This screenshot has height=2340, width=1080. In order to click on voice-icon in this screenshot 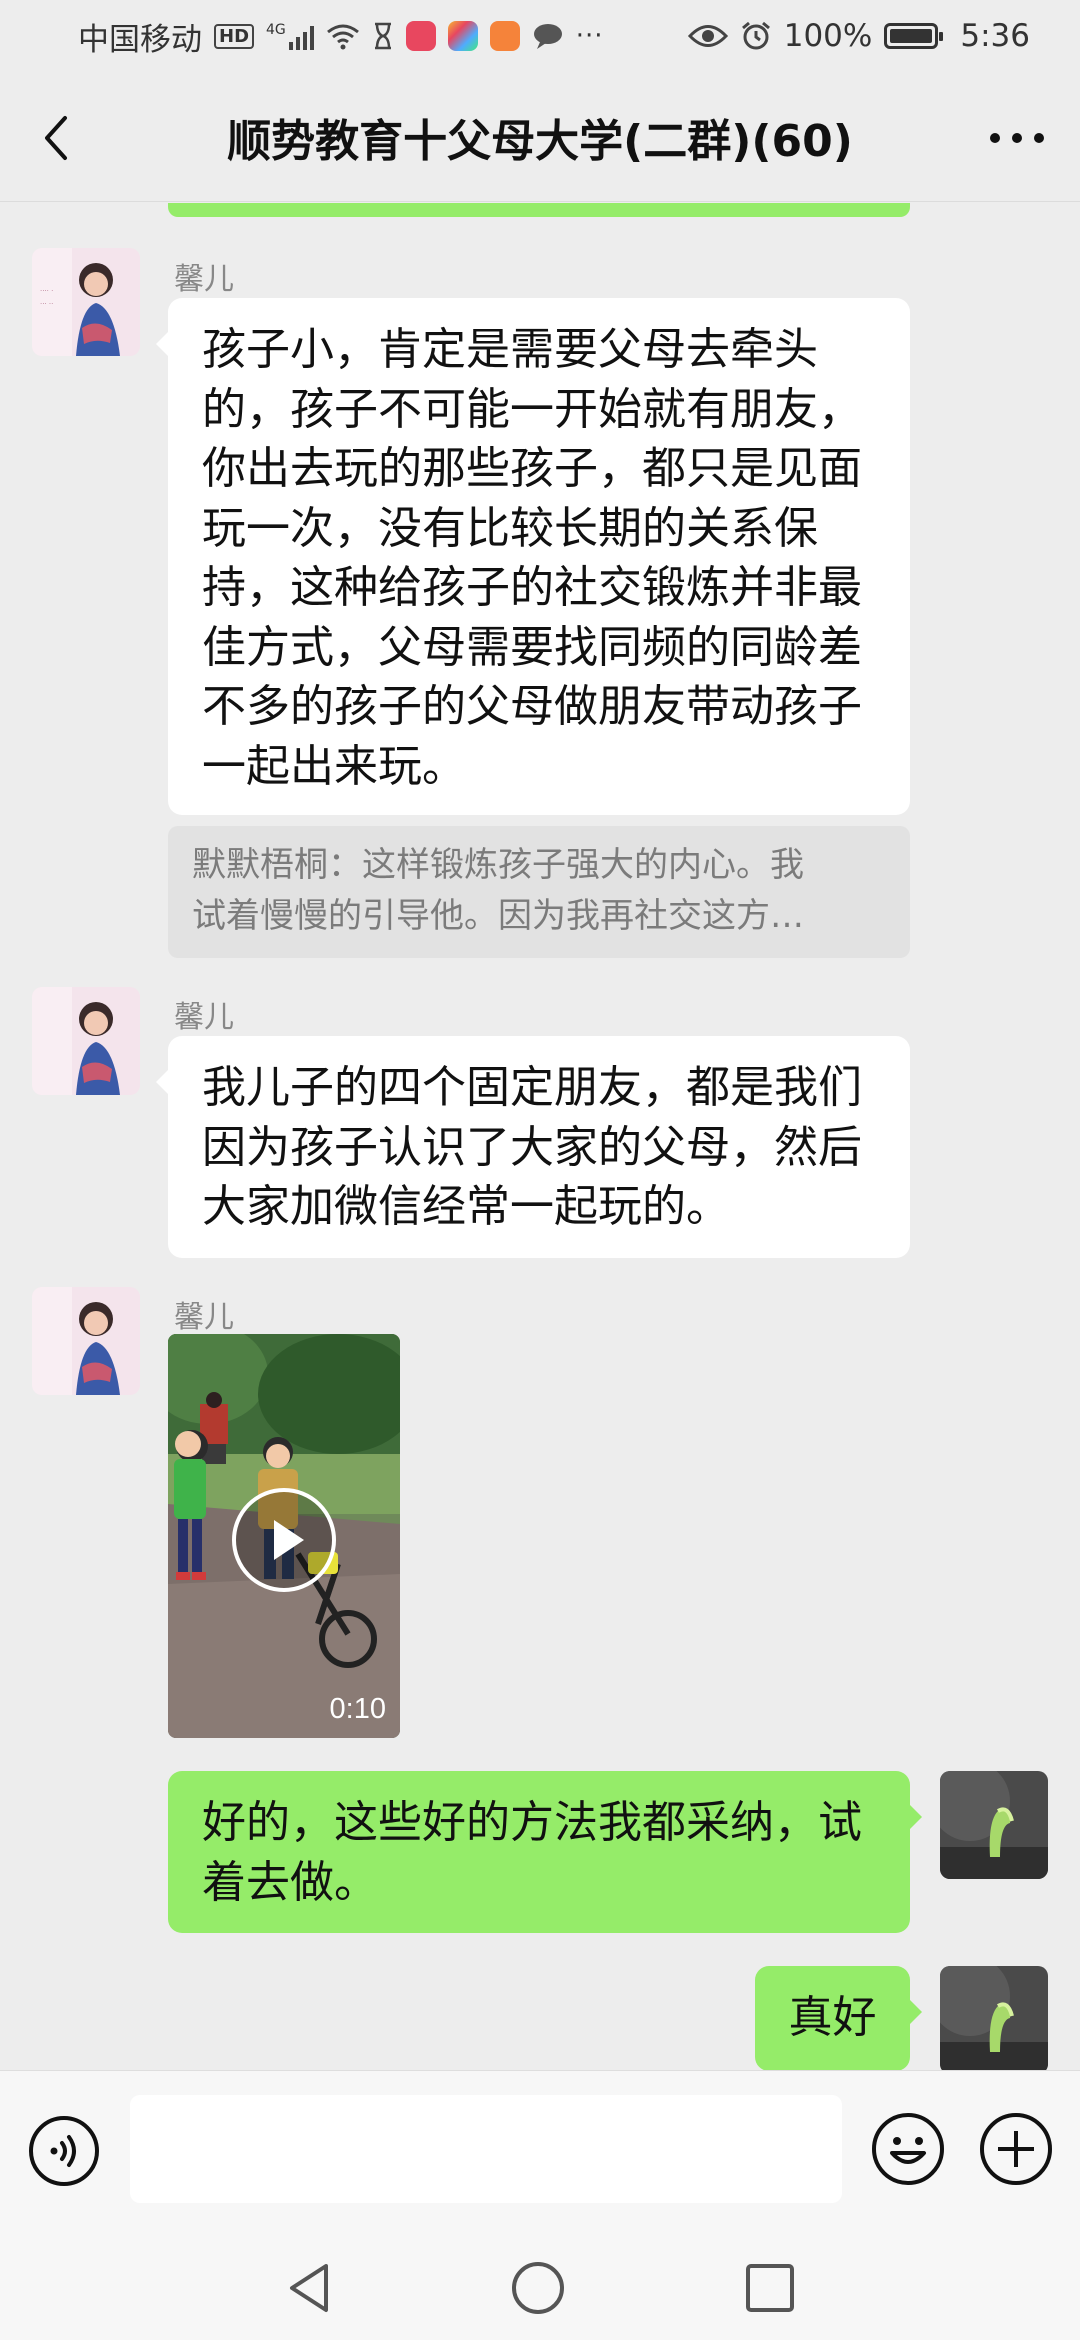, I will do `click(64, 2151)`.